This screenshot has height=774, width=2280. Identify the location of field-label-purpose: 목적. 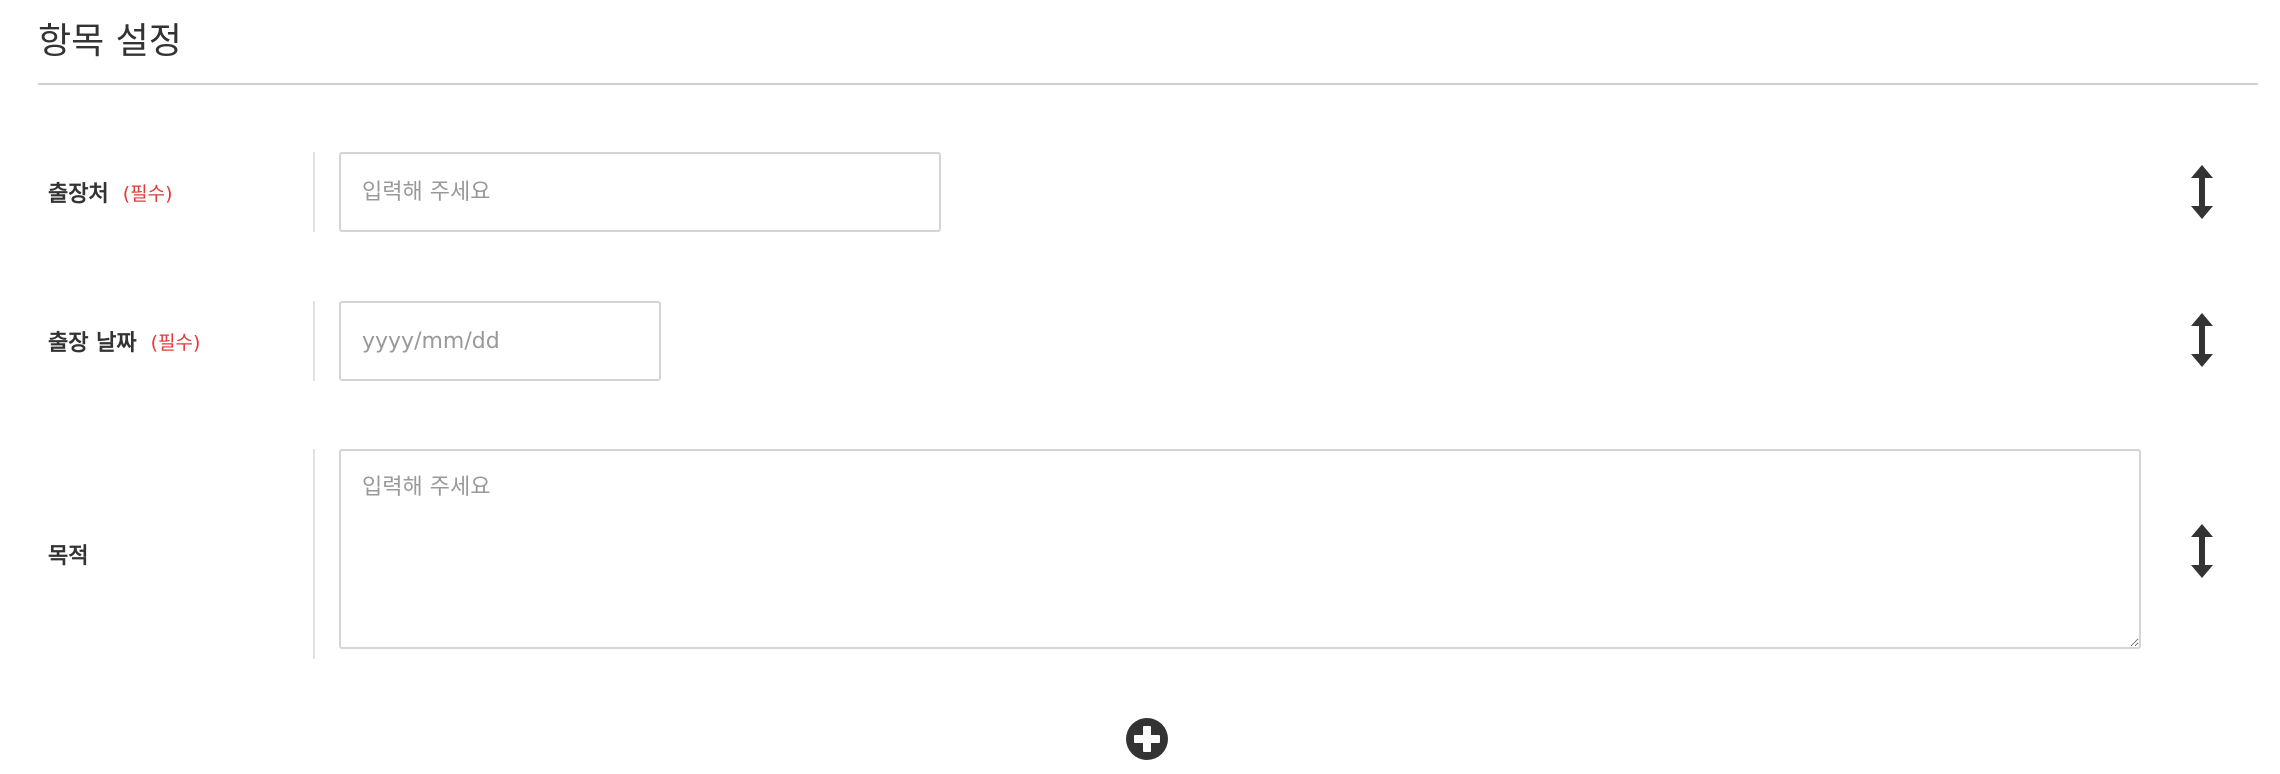
(68, 554).